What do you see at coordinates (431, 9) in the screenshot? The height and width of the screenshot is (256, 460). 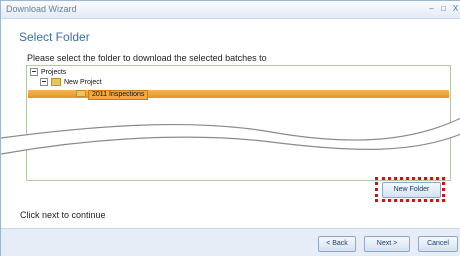 I see `minimize-button: –` at bounding box center [431, 9].